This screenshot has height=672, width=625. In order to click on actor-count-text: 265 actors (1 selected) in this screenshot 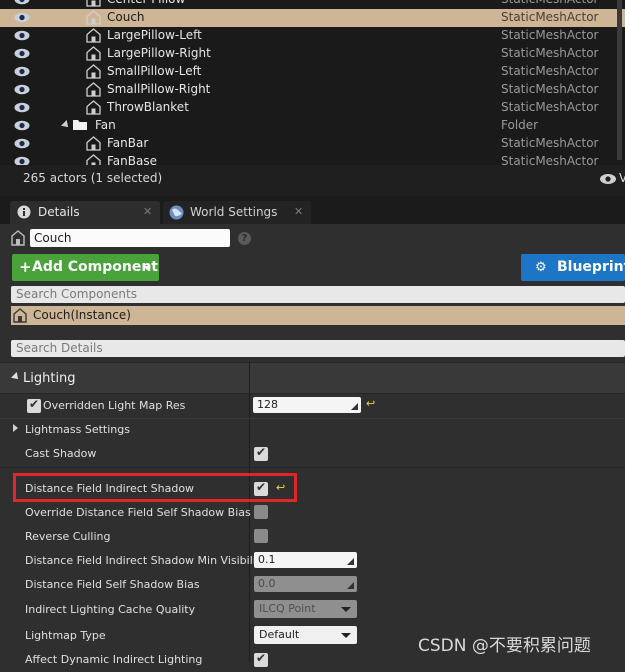, I will do `click(93, 178)`.